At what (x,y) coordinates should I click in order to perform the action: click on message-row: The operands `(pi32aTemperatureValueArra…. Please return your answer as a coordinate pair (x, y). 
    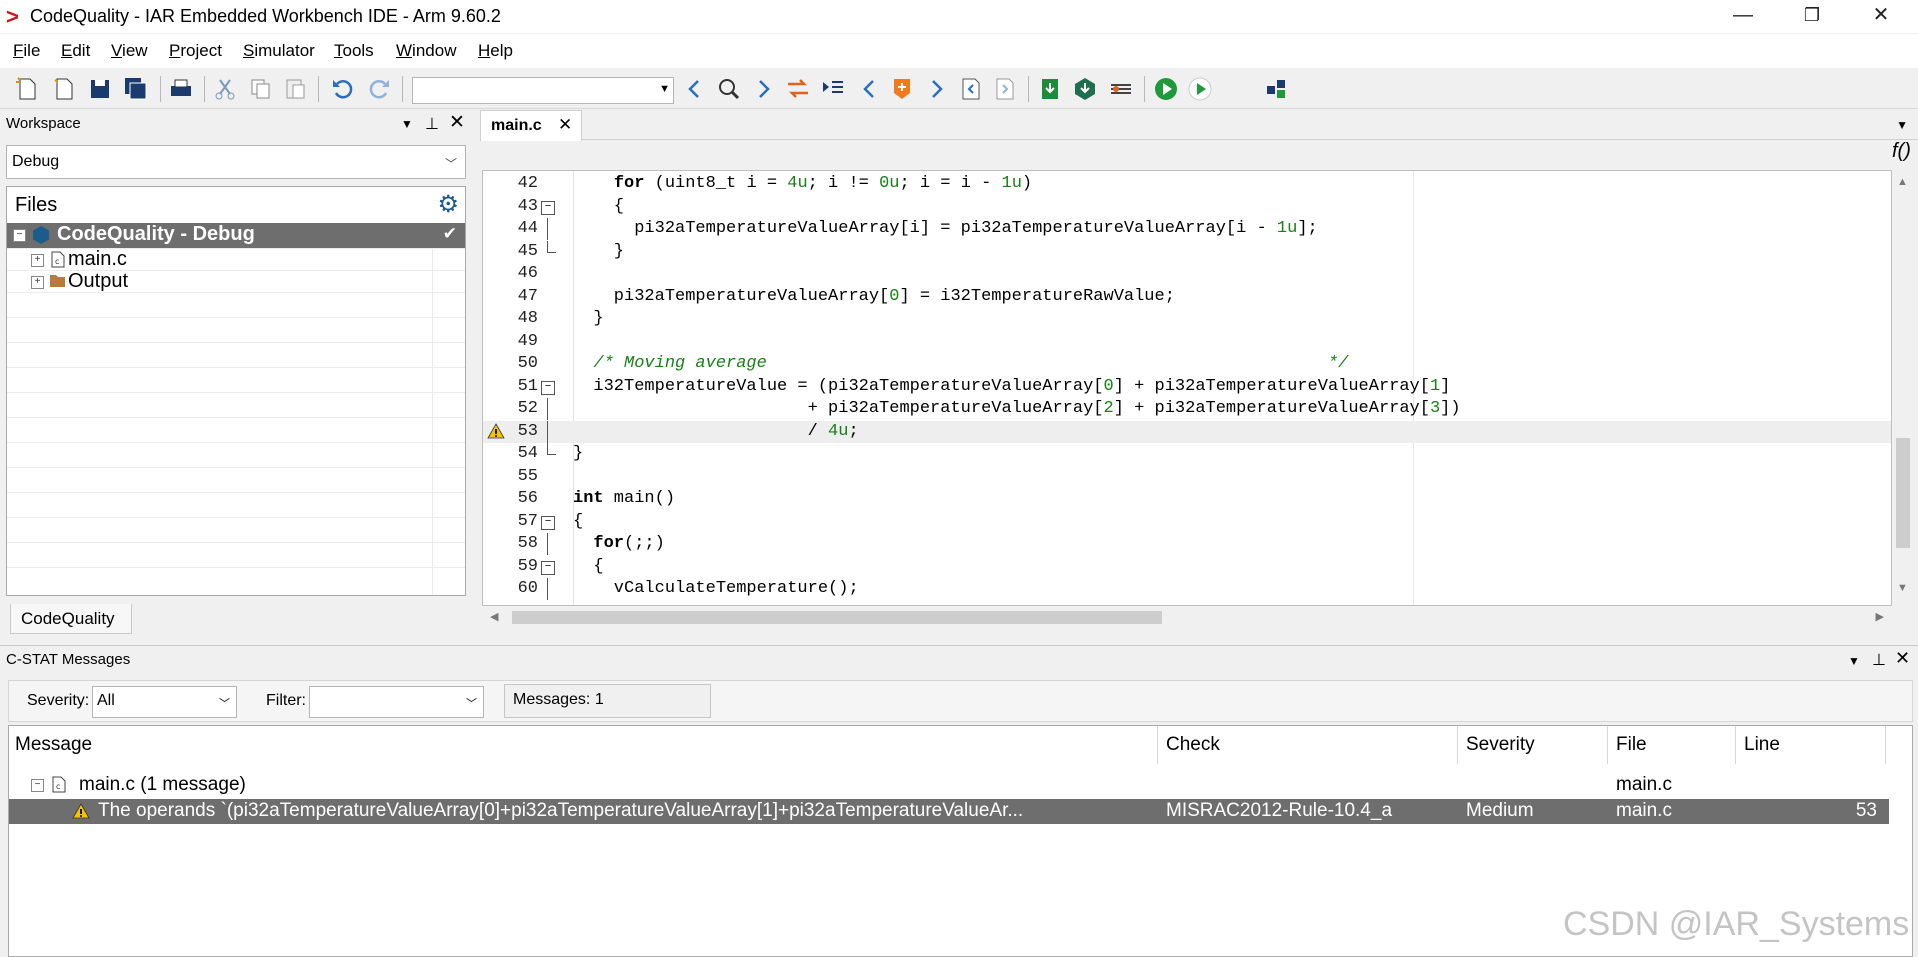
    Looking at the image, I should click on (949, 811).